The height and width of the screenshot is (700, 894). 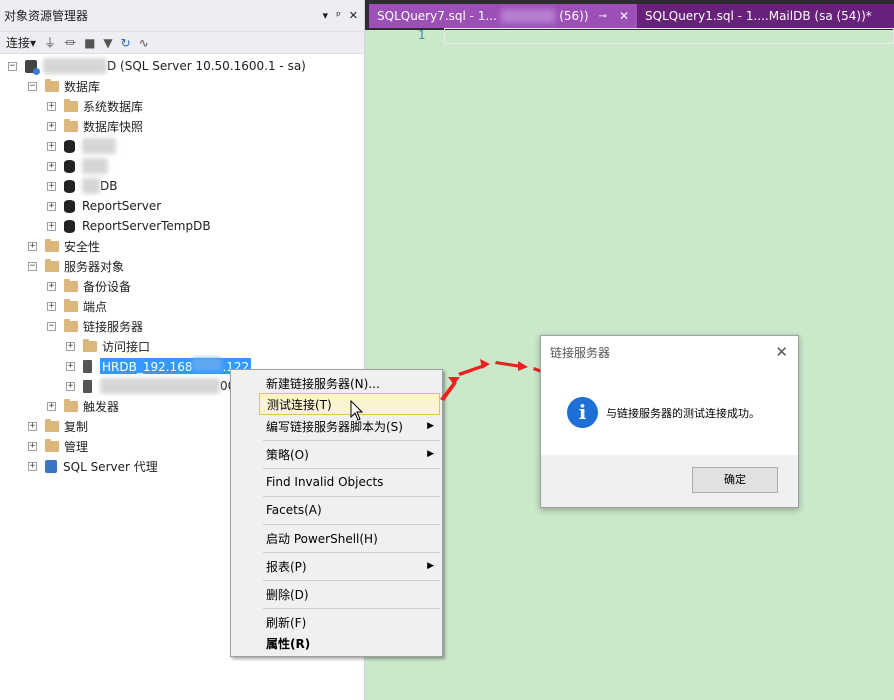 I want to click on menu-item-label: Facets(A), so click(x=294, y=510).